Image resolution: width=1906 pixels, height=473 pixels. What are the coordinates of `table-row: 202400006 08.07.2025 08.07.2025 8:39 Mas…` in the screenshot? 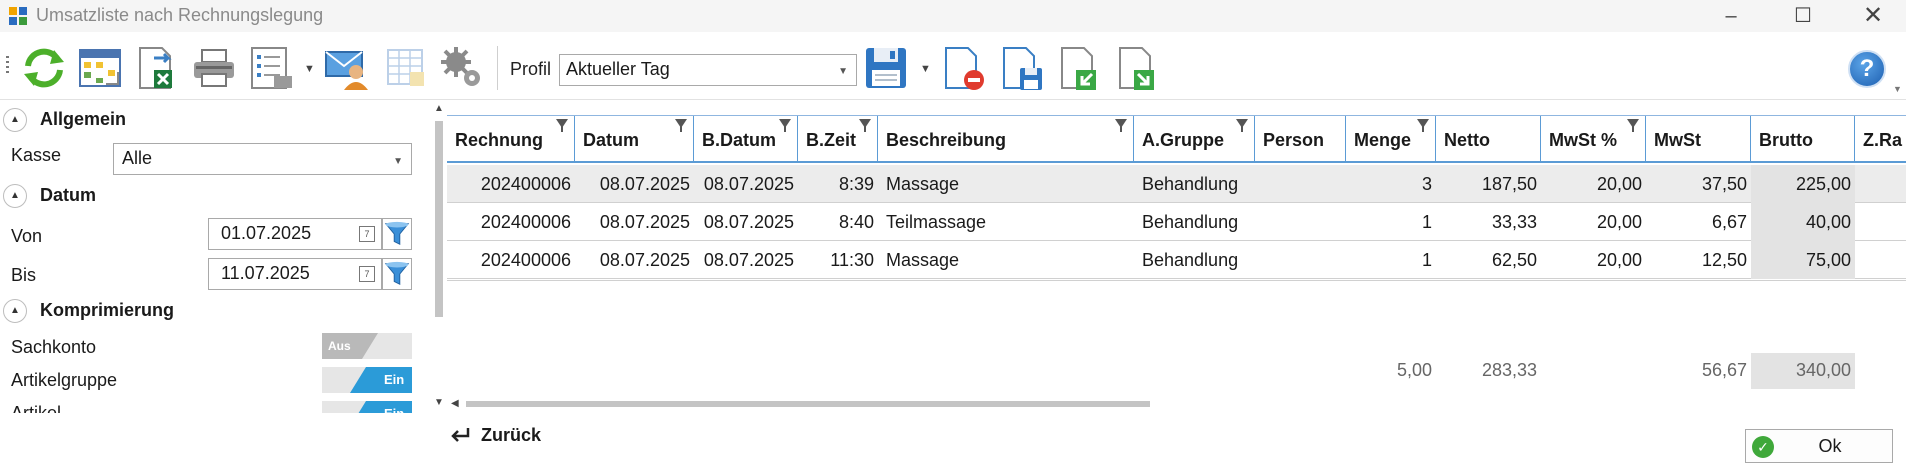 It's located at (1176, 184).